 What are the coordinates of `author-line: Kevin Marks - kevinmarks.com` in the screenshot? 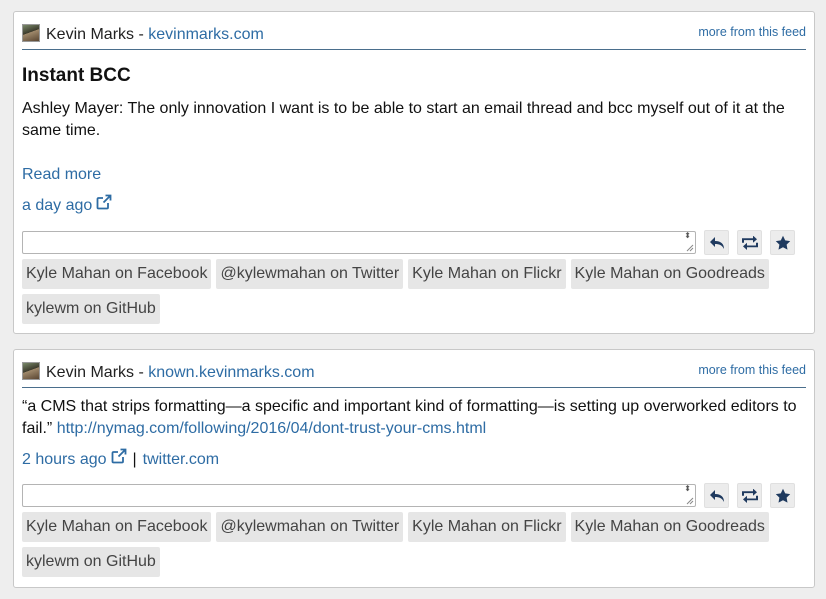 It's located at (155, 35).